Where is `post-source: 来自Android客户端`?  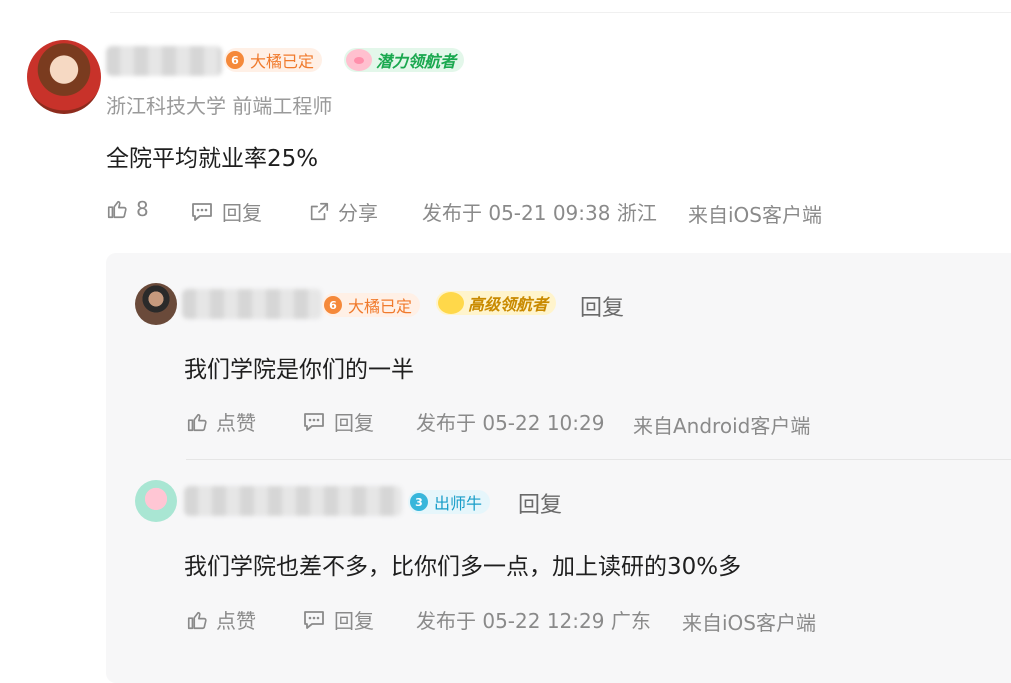
post-source: 来自Android客户端 is located at coordinates (722, 426).